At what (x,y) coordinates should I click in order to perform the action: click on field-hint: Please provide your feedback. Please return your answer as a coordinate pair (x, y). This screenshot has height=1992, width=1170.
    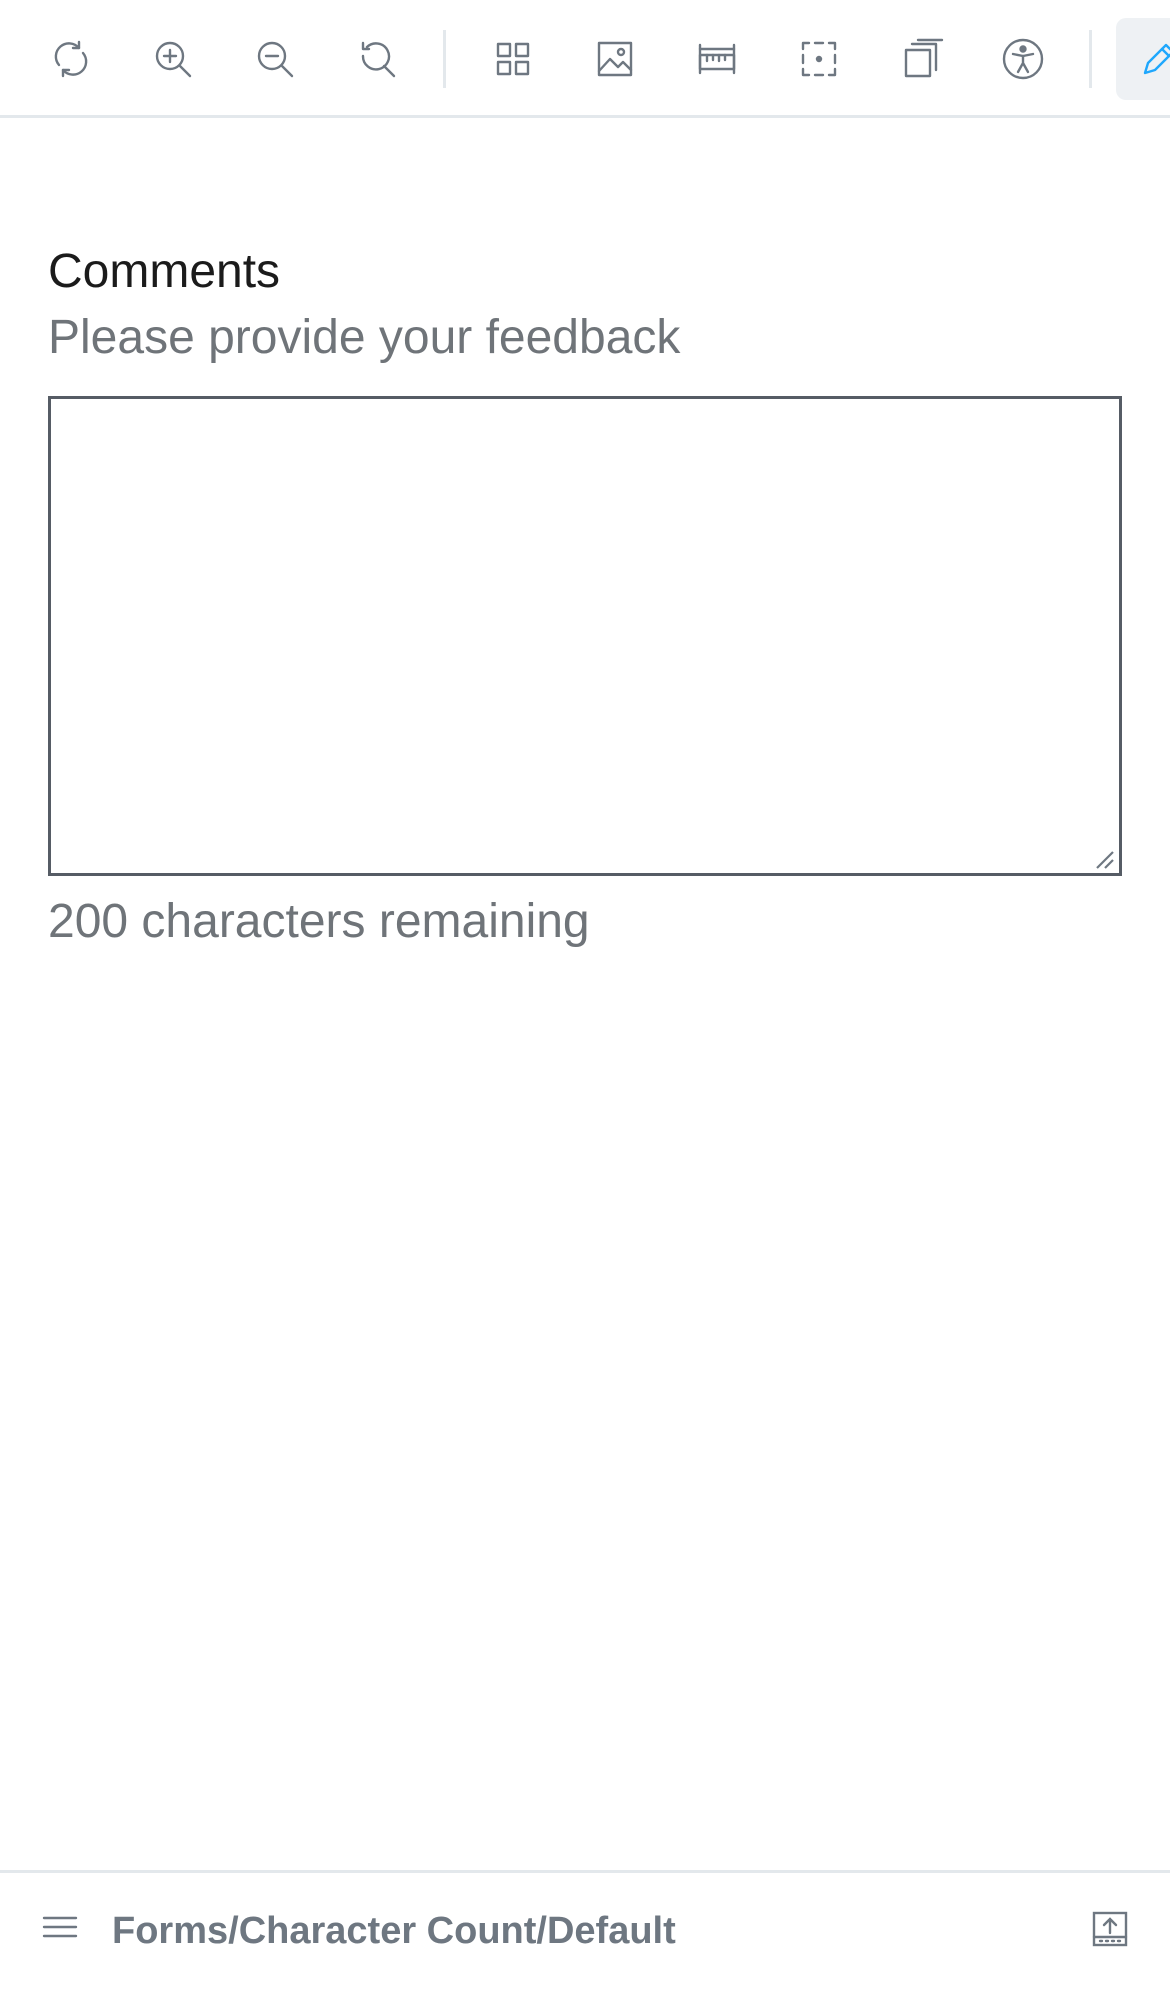
    Looking at the image, I should click on (364, 337).